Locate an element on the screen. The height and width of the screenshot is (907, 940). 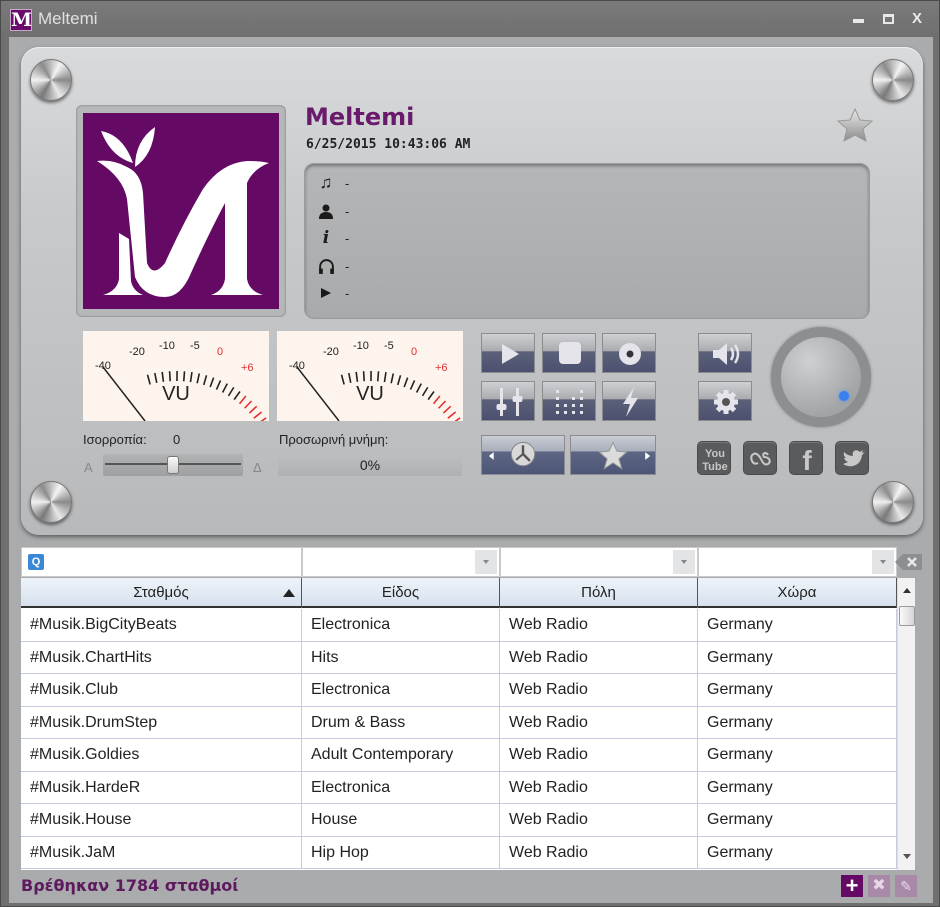
artist-icon is located at coordinates (326, 211).